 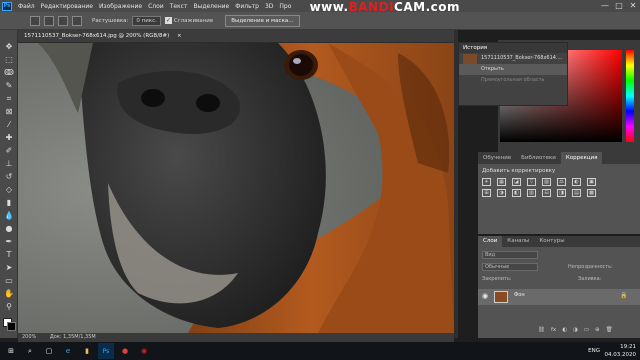 I want to click on blur-tool-icon: 💧, so click(x=9, y=216).